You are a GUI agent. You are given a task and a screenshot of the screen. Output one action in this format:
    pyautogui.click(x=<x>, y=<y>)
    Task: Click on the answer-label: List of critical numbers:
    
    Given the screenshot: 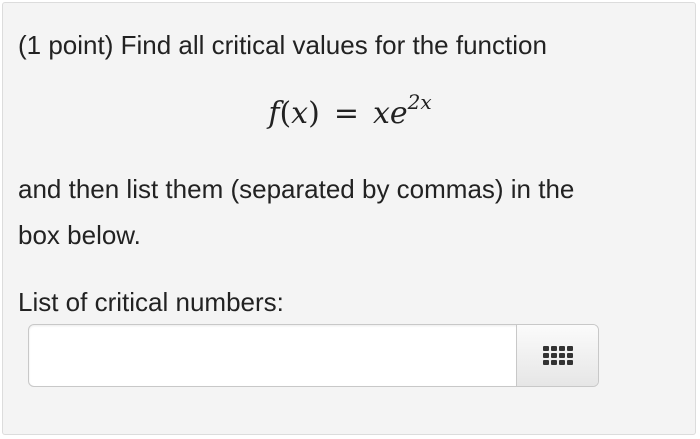 What is the action you would take?
    pyautogui.click(x=151, y=302)
    